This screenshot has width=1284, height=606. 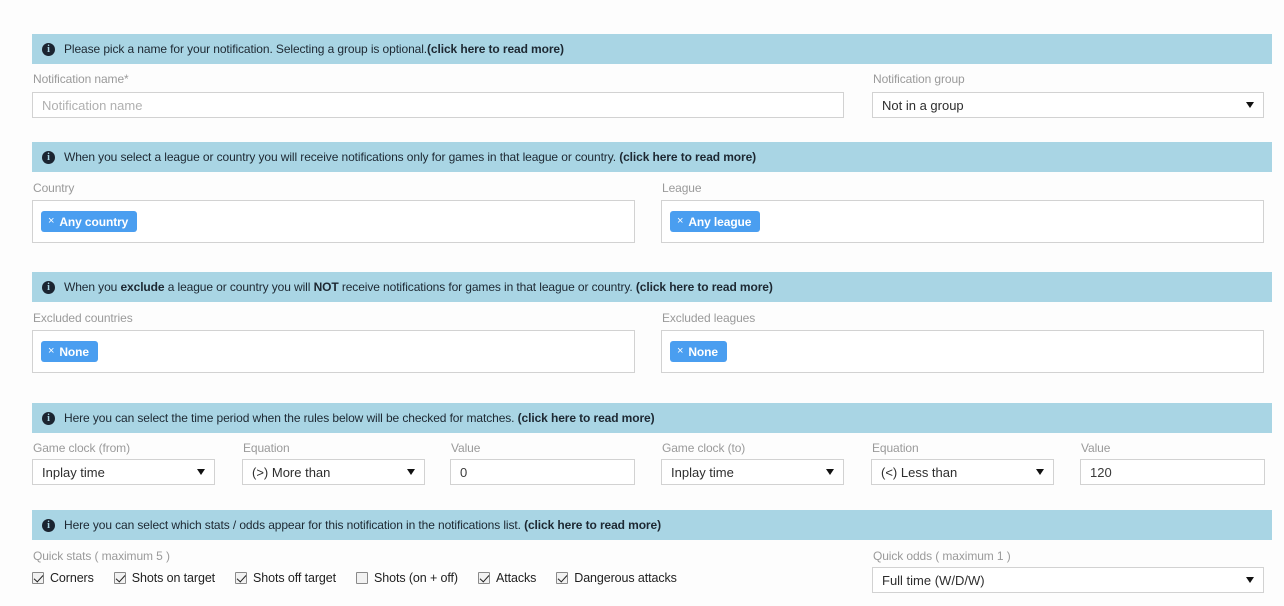 I want to click on value-from-input, so click(x=542, y=472).